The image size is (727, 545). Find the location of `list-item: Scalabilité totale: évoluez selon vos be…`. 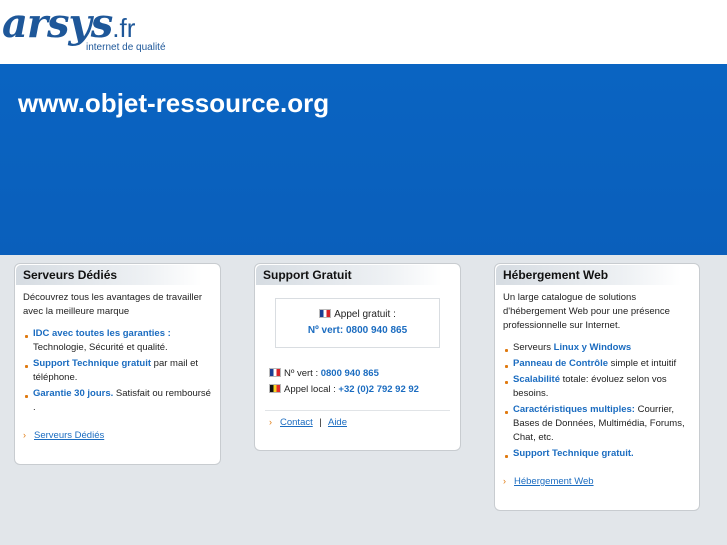

list-item: Scalabilité totale: évoluez selon vos be… is located at coordinates (597, 387).